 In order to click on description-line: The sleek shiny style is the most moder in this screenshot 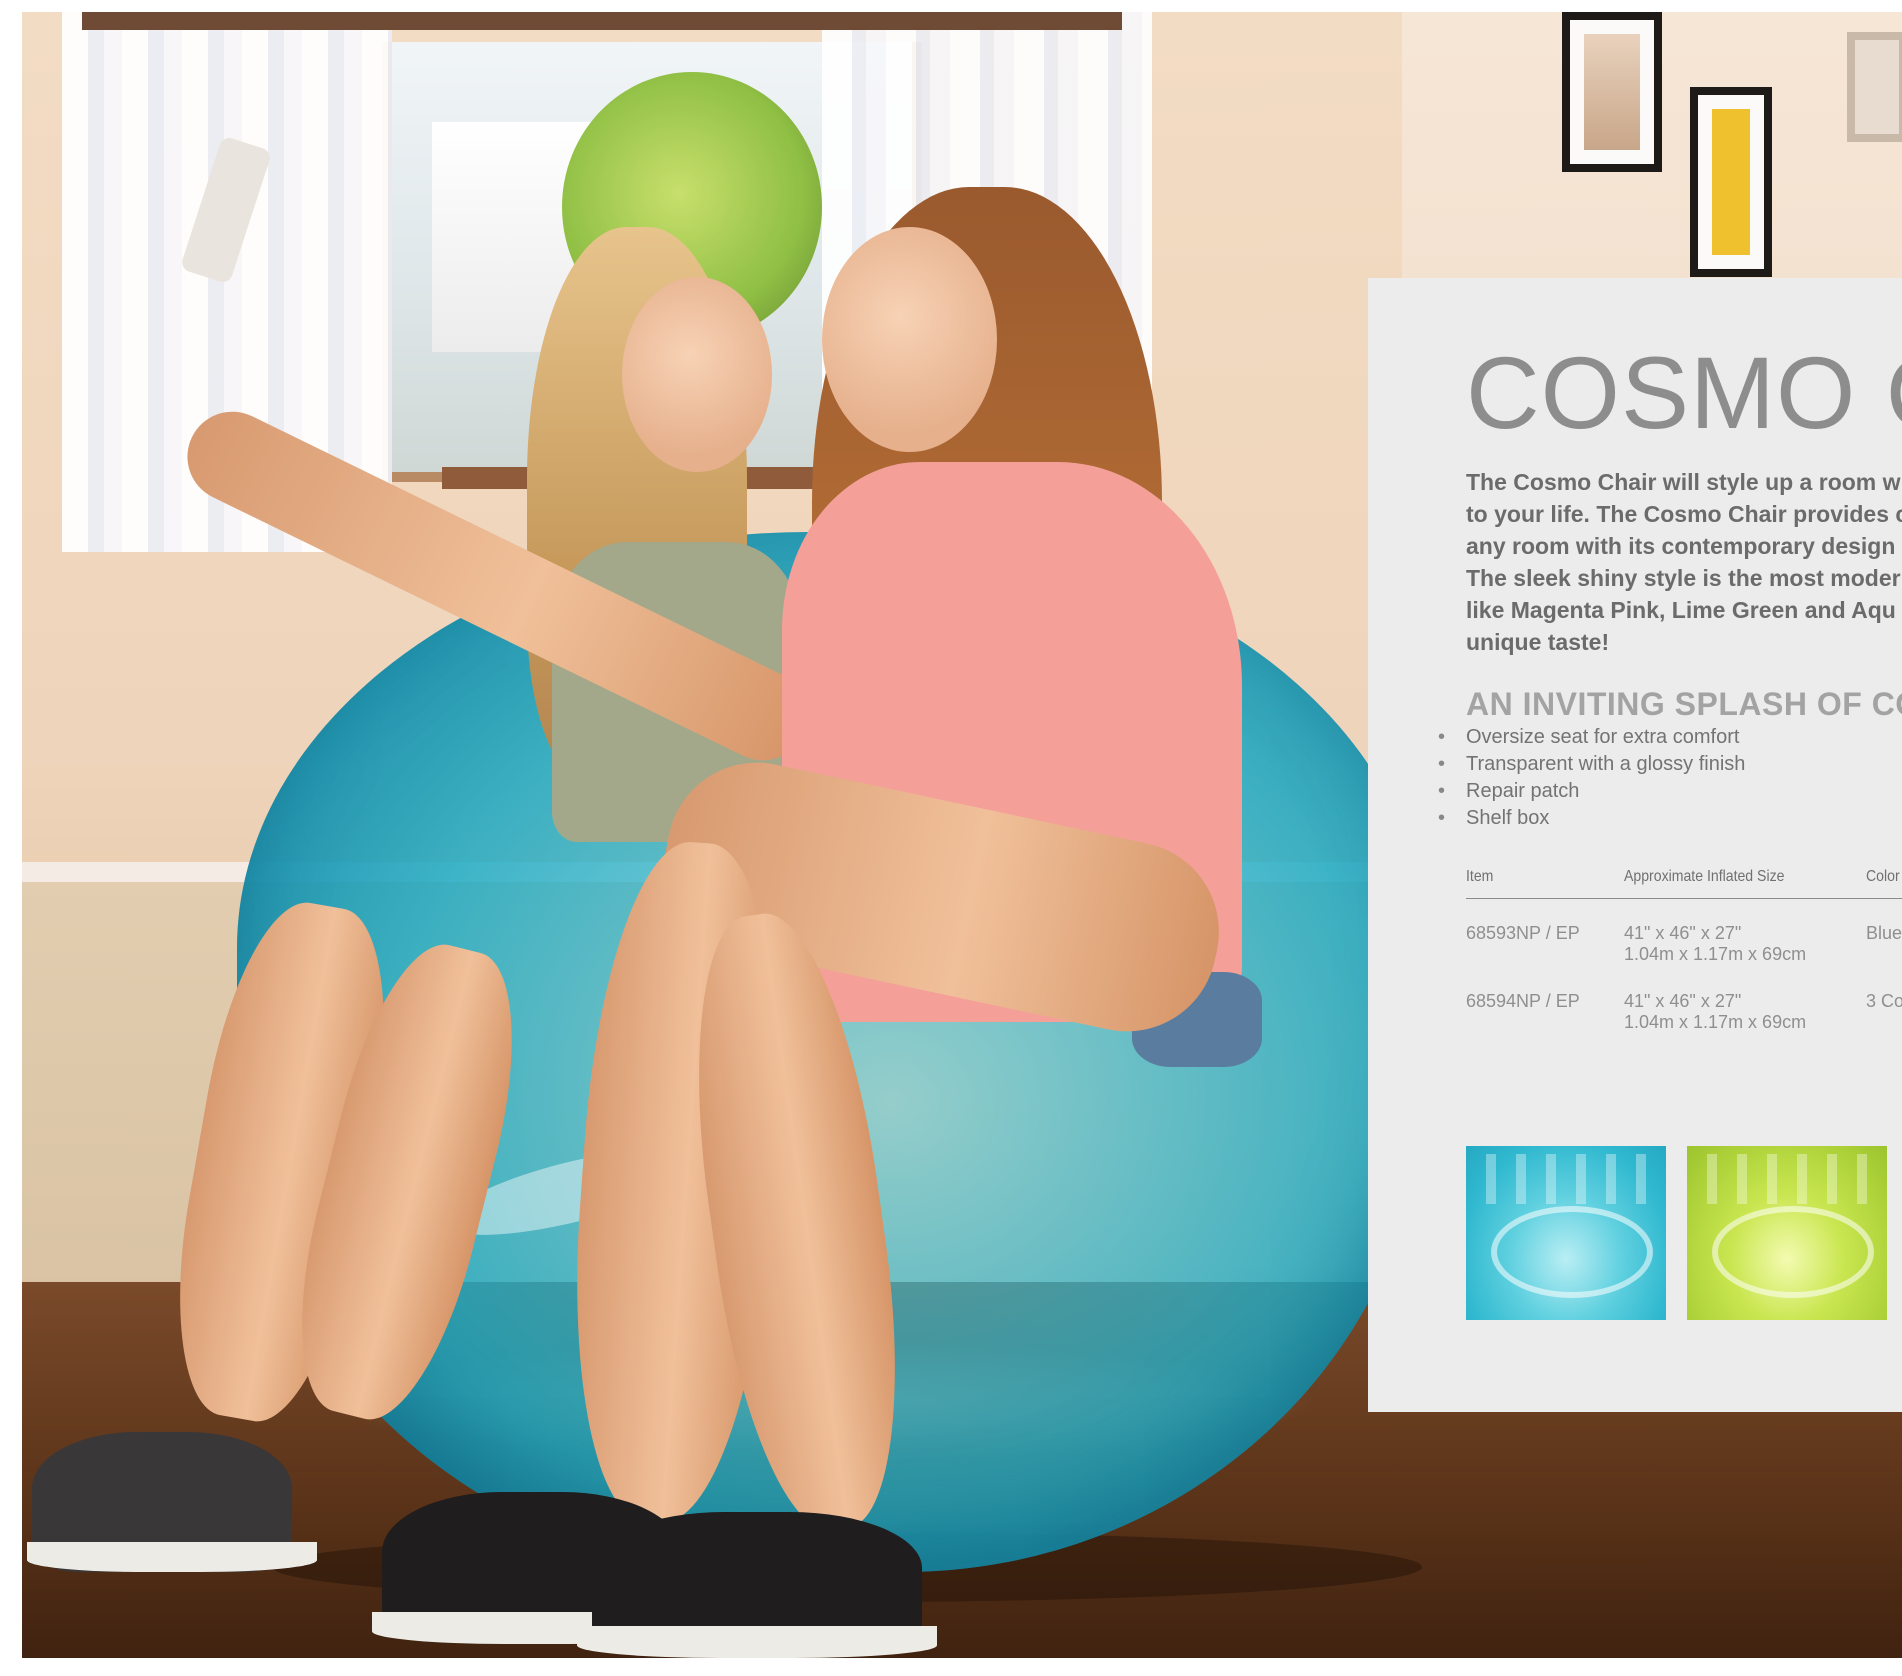, I will do `click(1683, 578)`.